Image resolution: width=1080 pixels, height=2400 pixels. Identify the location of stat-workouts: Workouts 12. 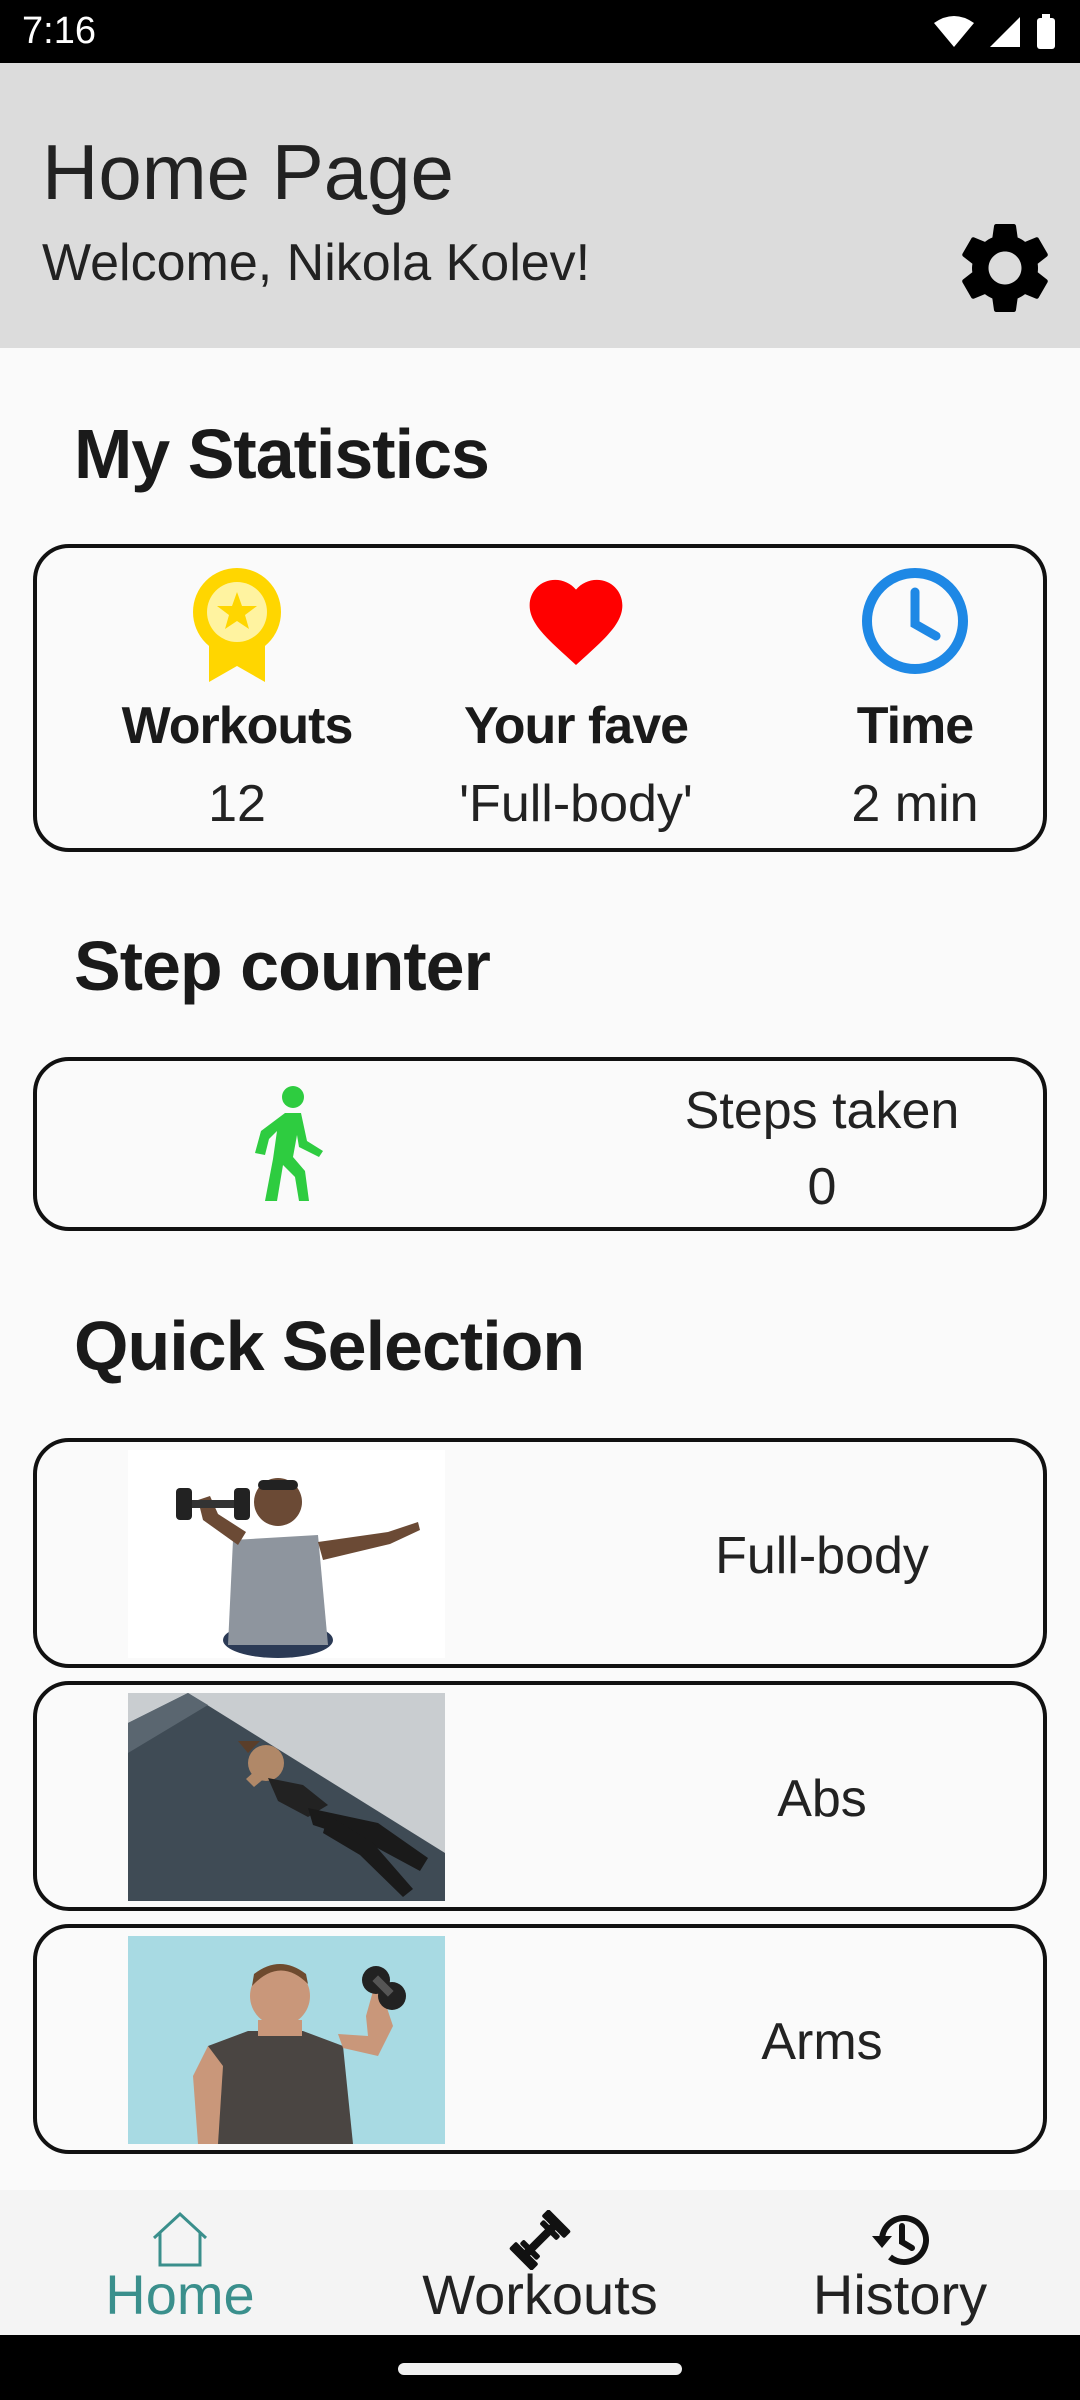
(237, 698).